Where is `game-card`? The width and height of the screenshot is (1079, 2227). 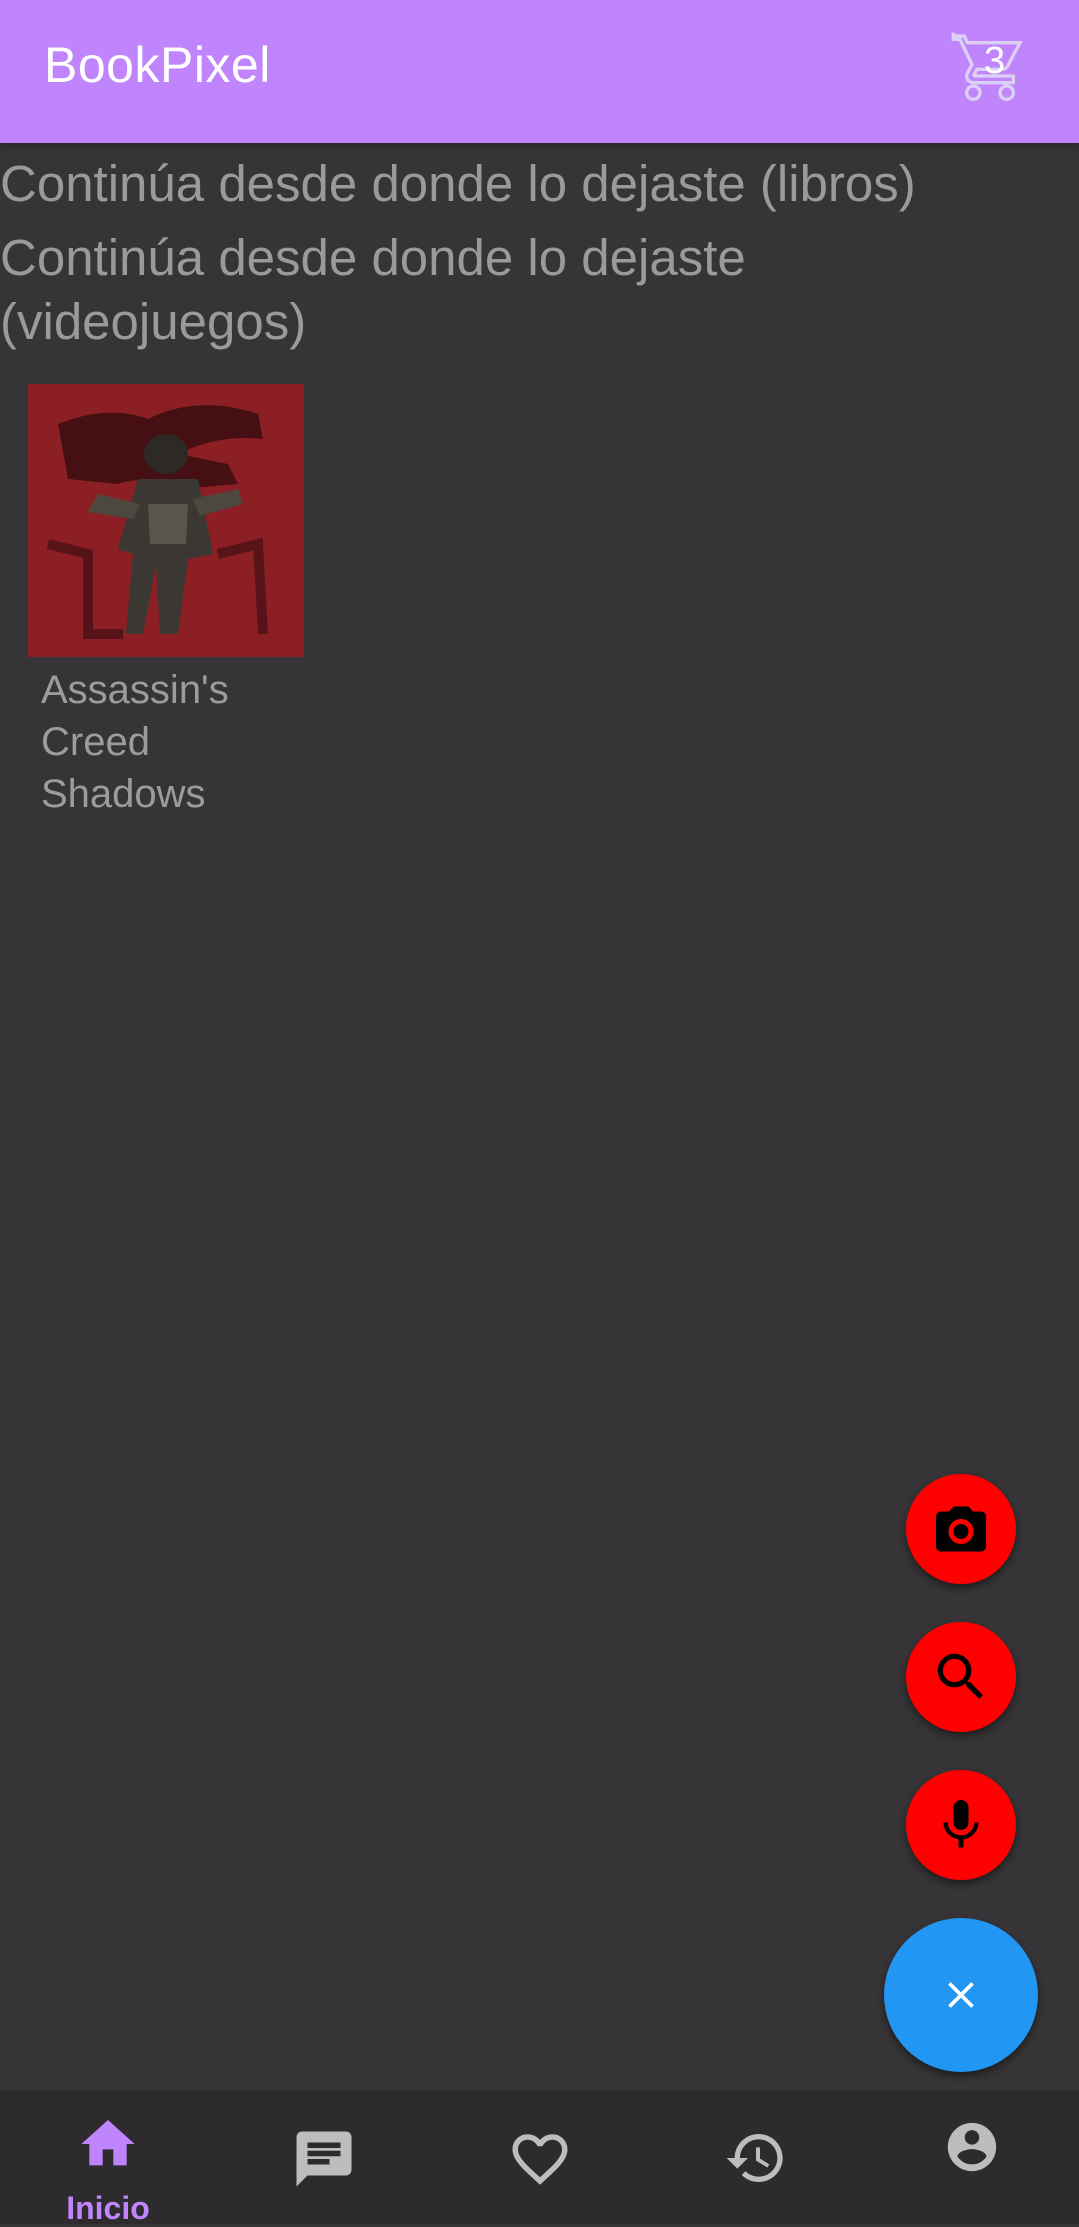
game-card is located at coordinates (166, 520).